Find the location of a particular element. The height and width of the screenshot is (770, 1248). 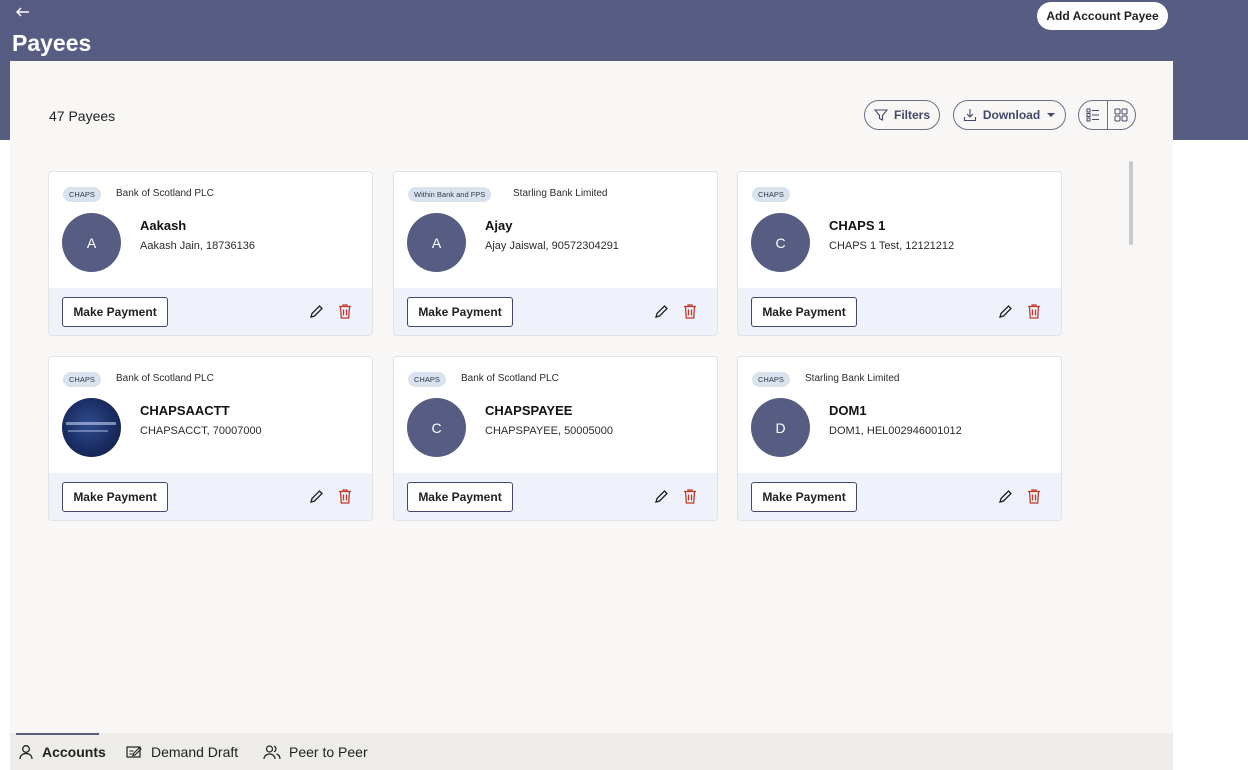

payee-name: CHAPSAACTT is located at coordinates (185, 410).